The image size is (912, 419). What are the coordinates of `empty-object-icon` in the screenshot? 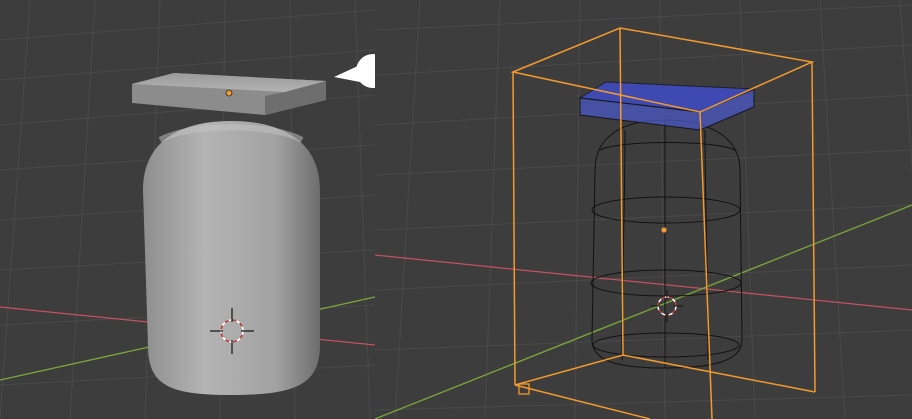 It's located at (524, 389).